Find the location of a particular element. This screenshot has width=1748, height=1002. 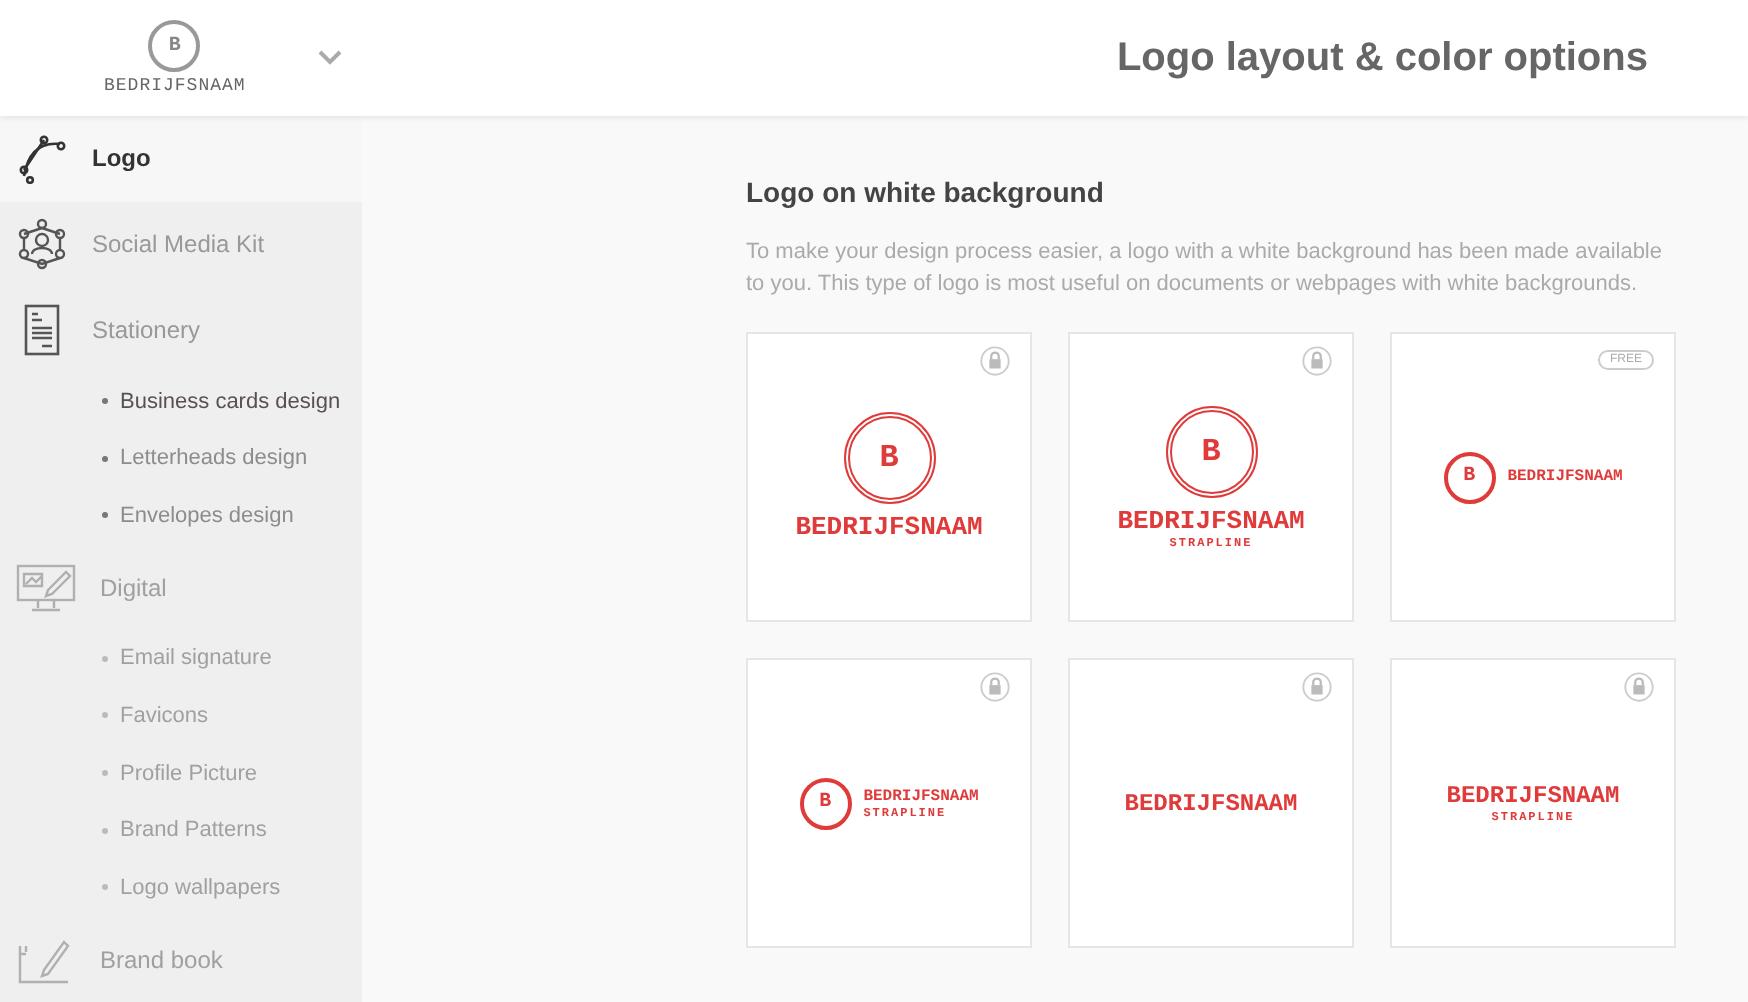

page-title: Logo layout & color options is located at coordinates (1382, 58).